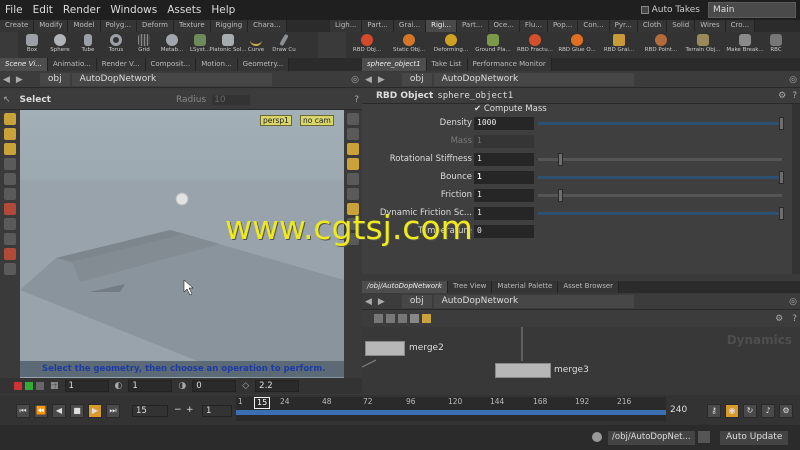  Describe the element at coordinates (589, 287) in the screenshot. I see `tab-asset-browser: Asset Browser` at that location.